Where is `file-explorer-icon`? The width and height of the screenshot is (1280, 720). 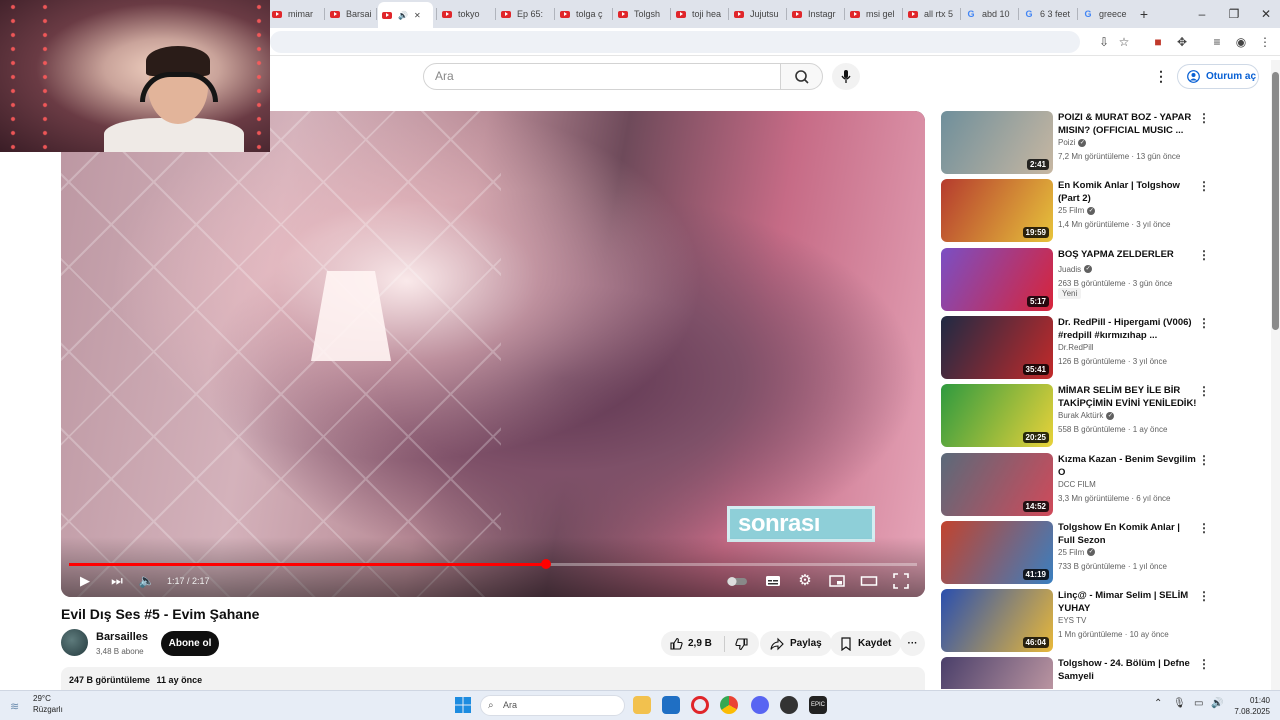
file-explorer-icon is located at coordinates (642, 705).